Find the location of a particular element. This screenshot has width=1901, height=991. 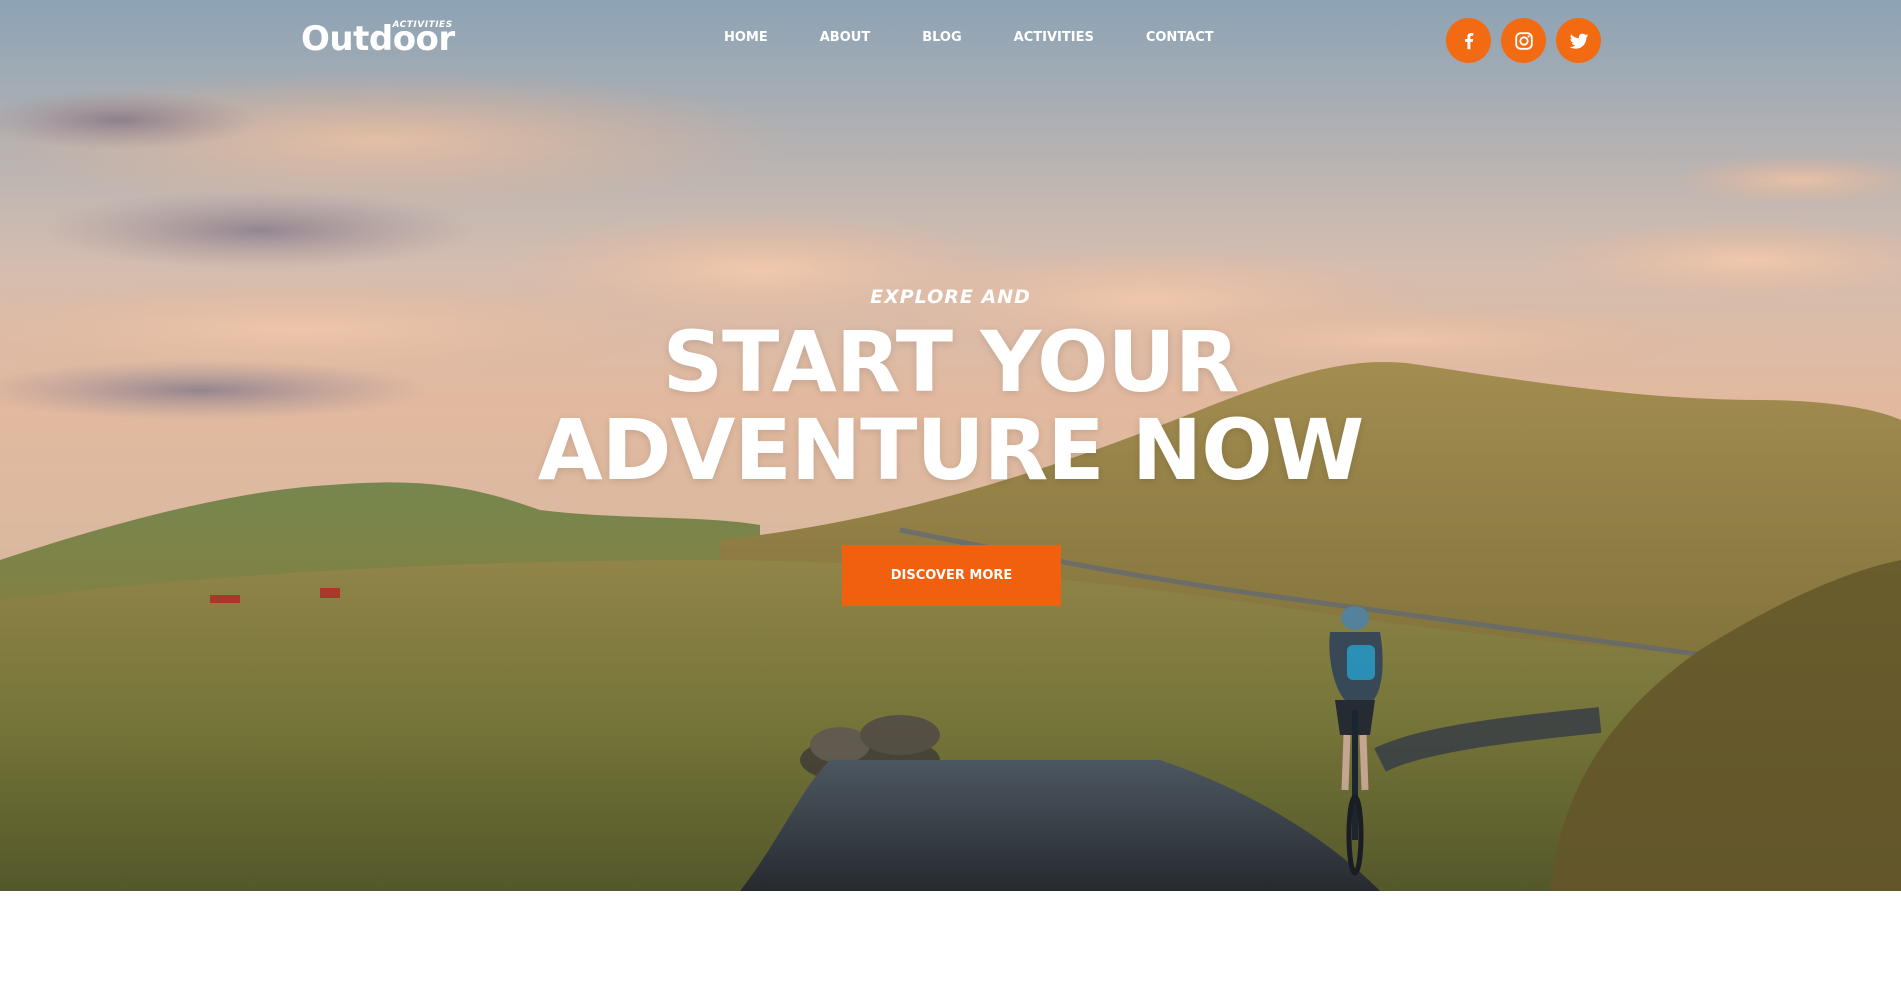

facebook-button is located at coordinates (1468, 40).